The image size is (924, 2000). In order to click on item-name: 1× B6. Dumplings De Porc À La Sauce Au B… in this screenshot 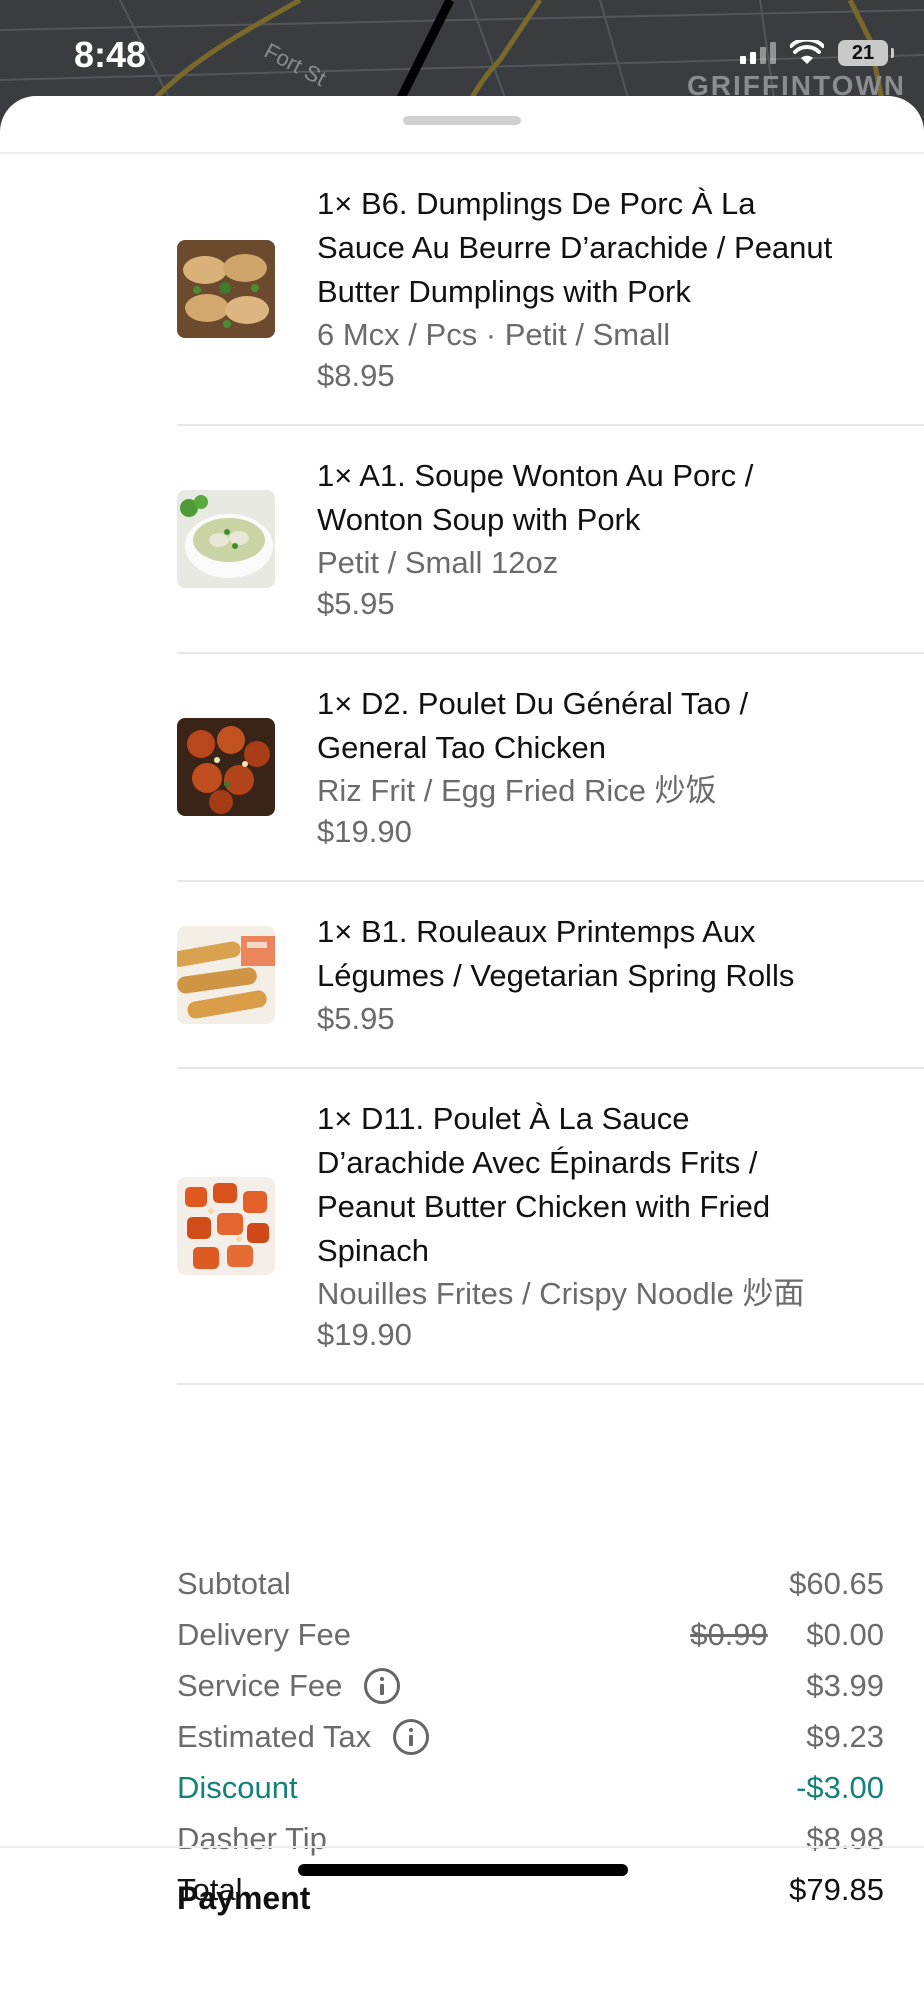, I will do `click(575, 247)`.